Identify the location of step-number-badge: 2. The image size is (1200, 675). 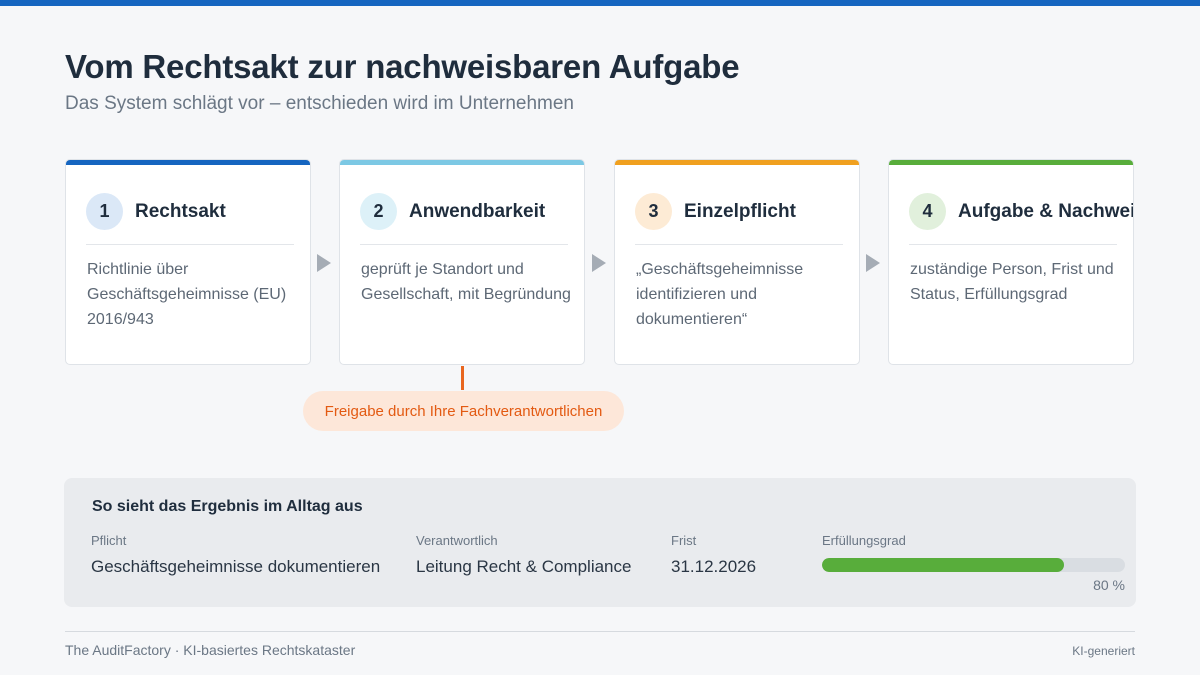
(378, 211).